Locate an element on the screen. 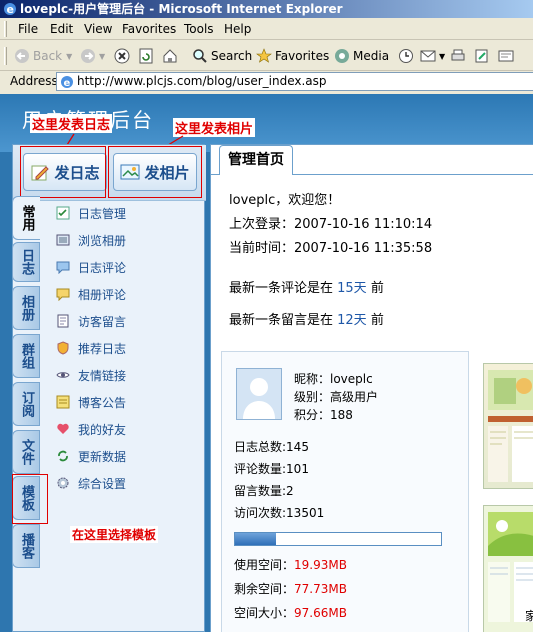  svg-text: e is located at coordinates (10, 9).